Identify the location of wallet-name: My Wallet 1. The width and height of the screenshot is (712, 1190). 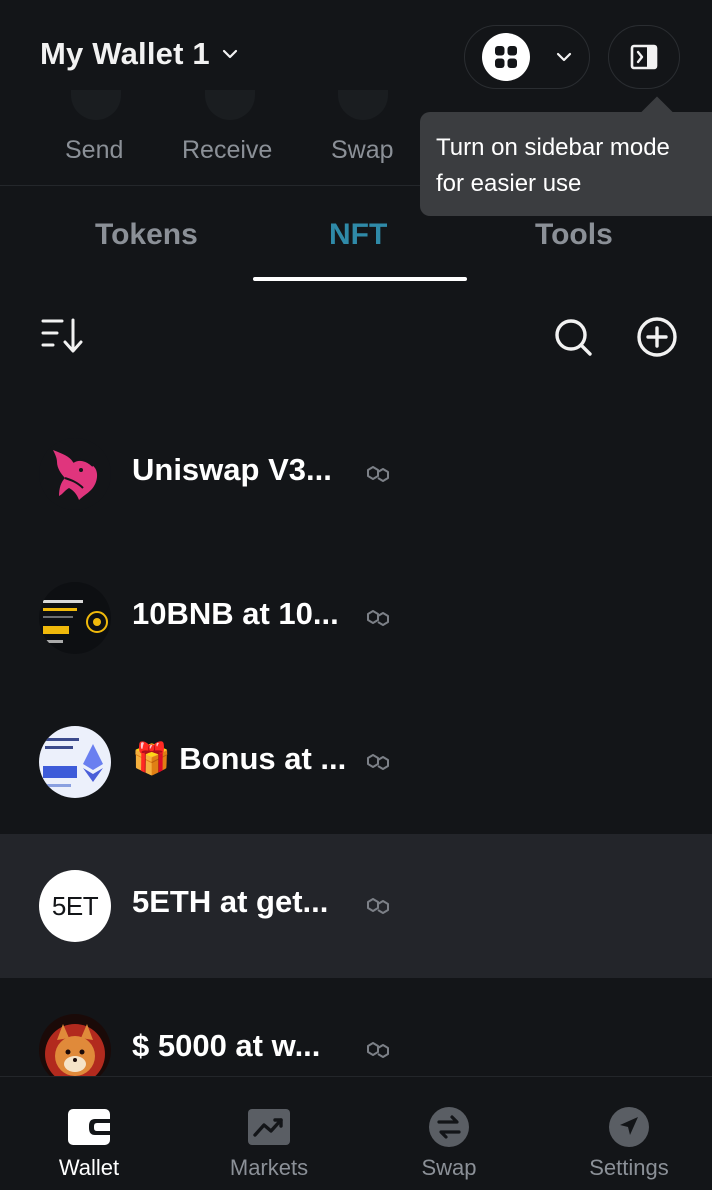
(125, 53).